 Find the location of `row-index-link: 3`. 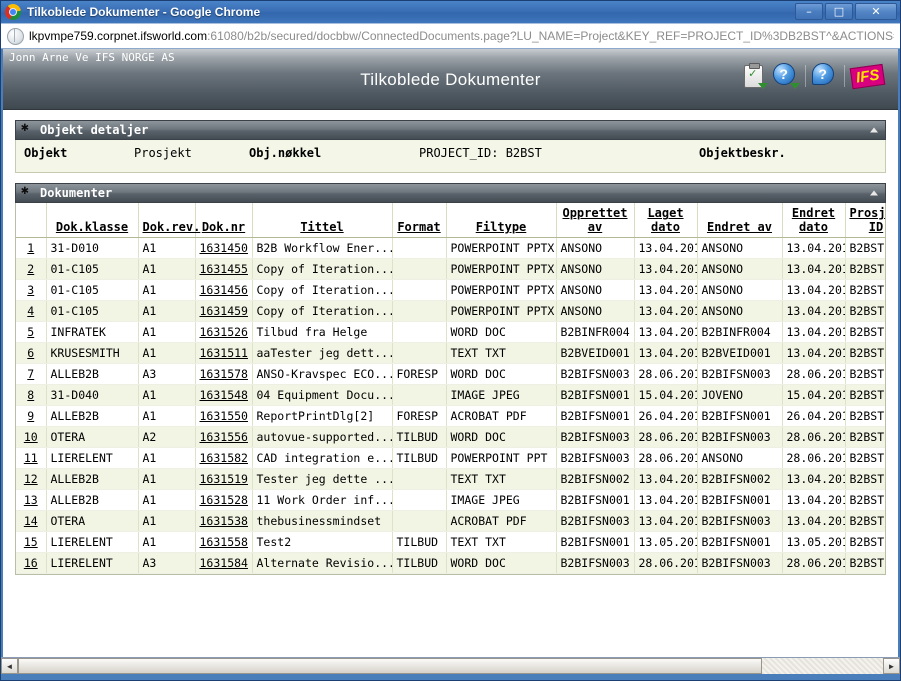

row-index-link: 3 is located at coordinates (31, 290).